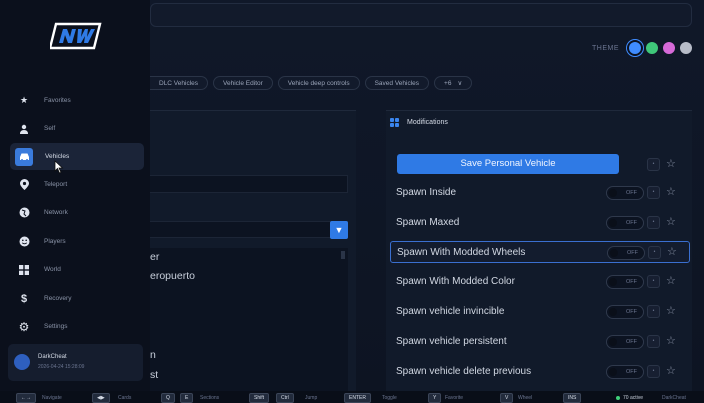 This screenshot has width=704, height=403. I want to click on sidebar-item-favorites: ★ Favorites, so click(77, 100).